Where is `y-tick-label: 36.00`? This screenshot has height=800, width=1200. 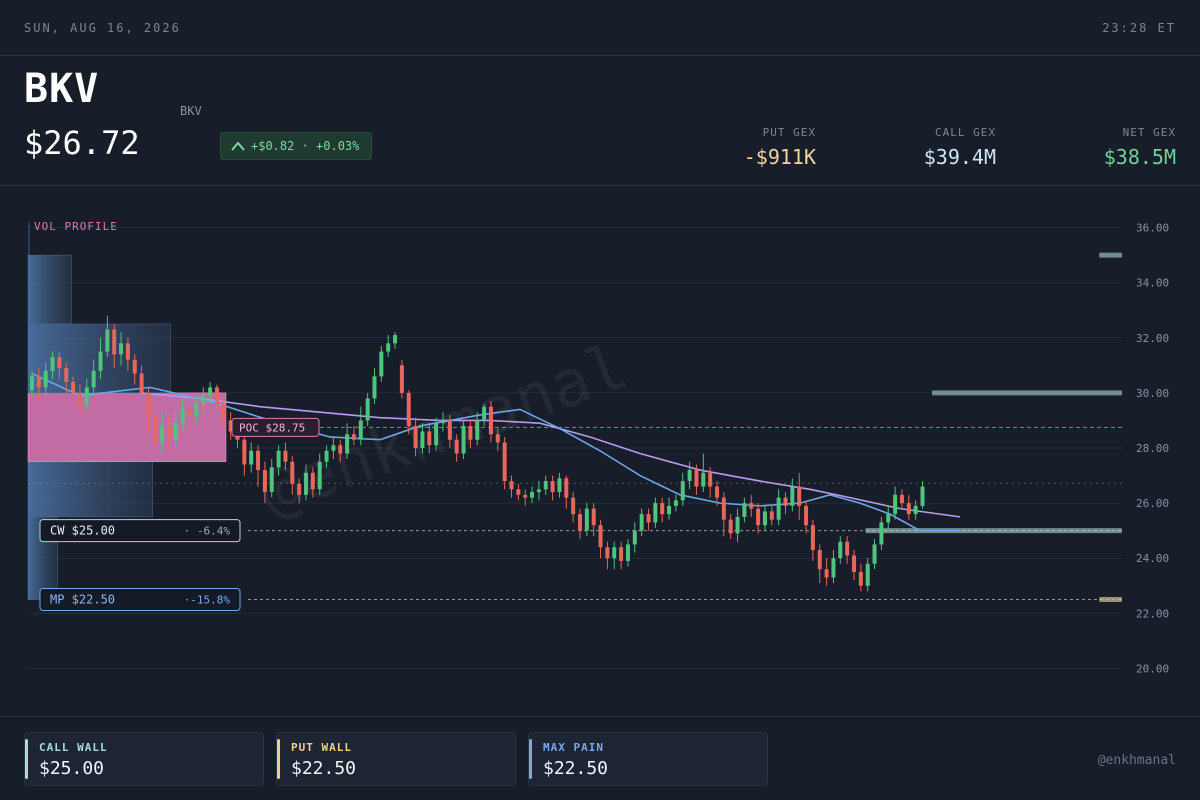 y-tick-label: 36.00 is located at coordinates (1152, 228).